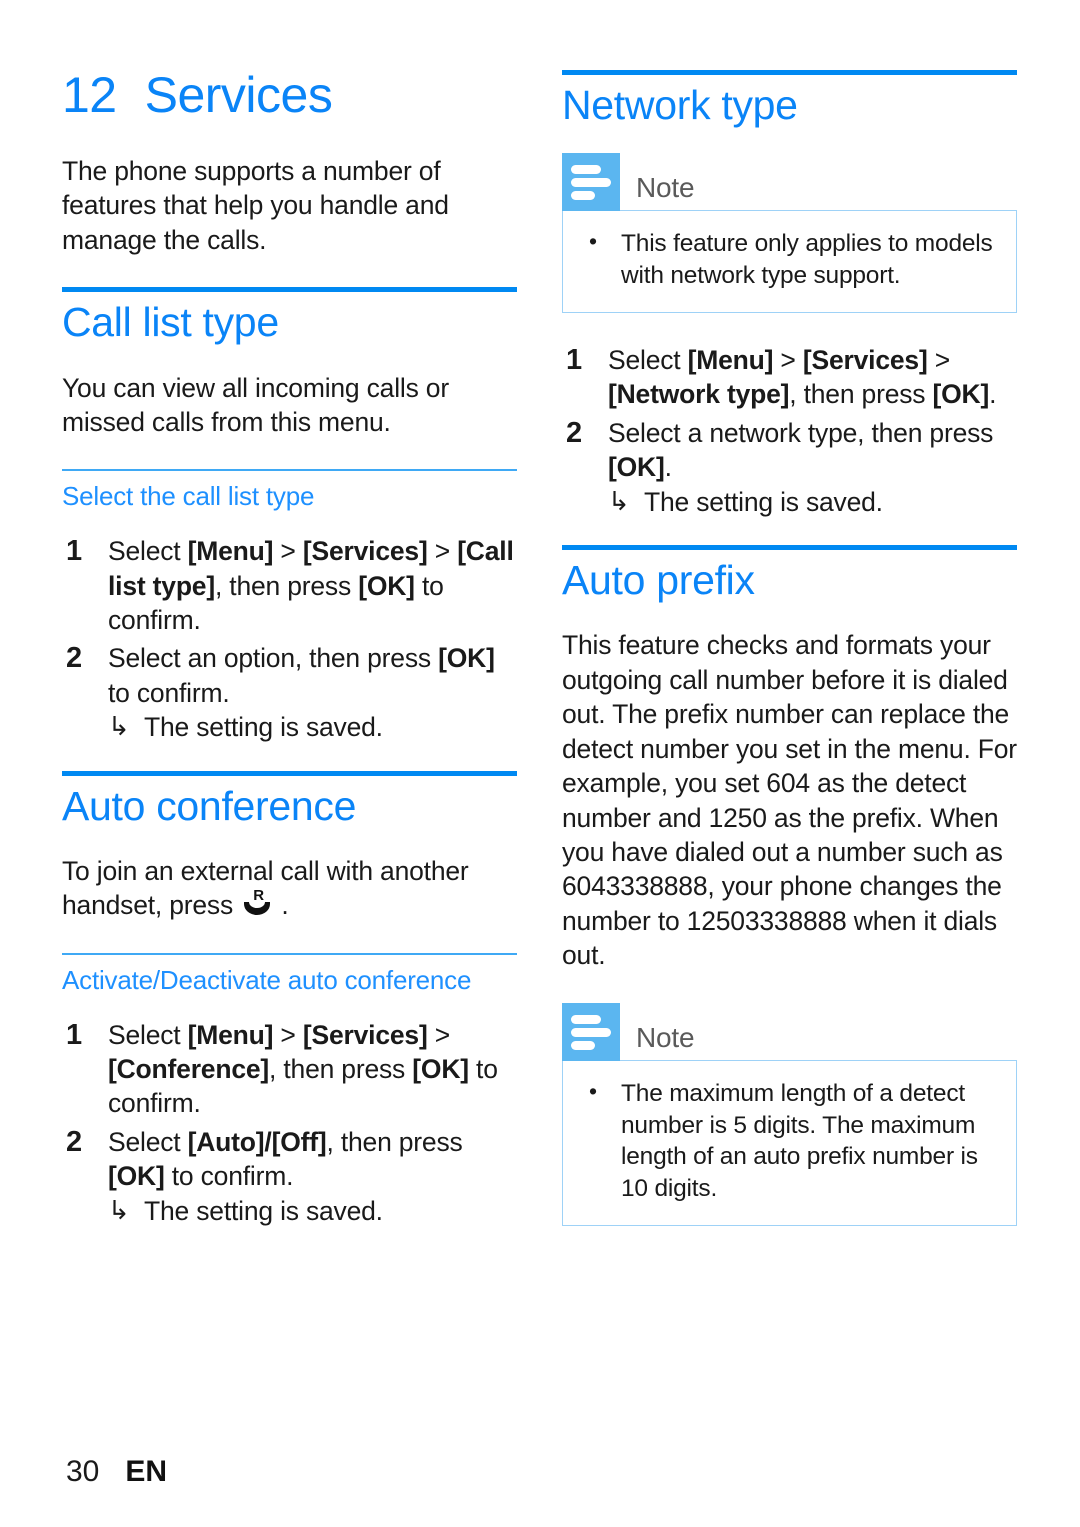 Image resolution: width=1080 pixels, height=1527 pixels. Describe the element at coordinates (257, 908) in the screenshot. I see `recall-key-bowl` at that location.